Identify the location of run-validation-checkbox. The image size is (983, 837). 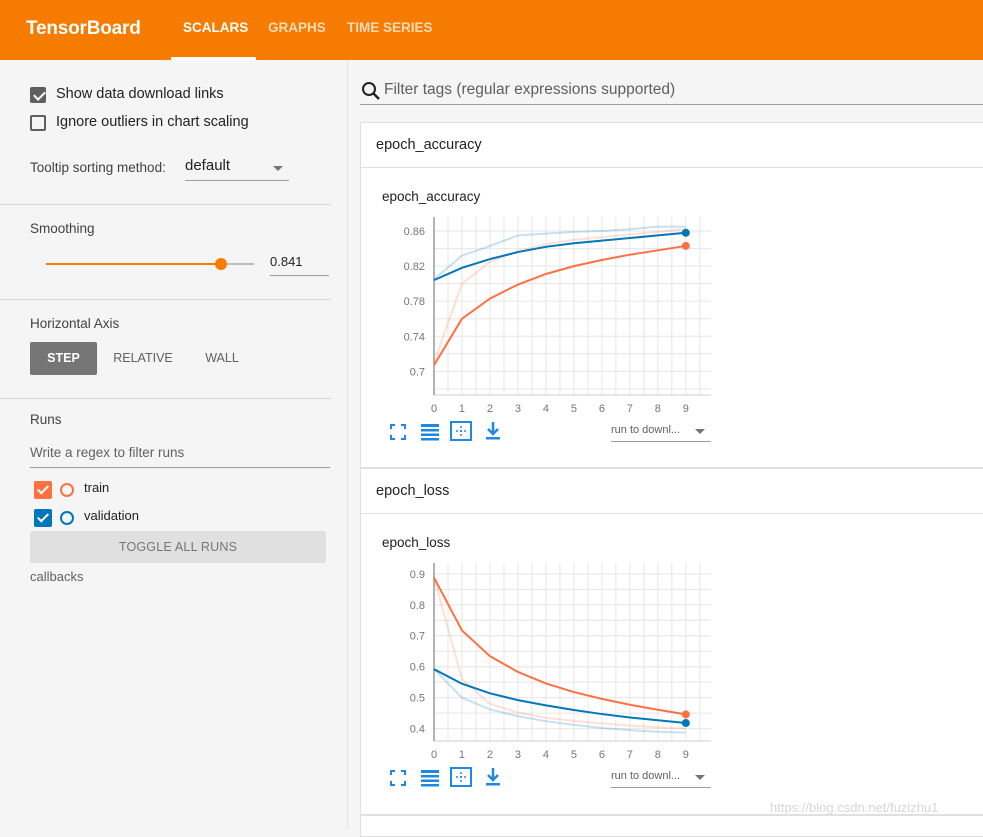
(43, 518).